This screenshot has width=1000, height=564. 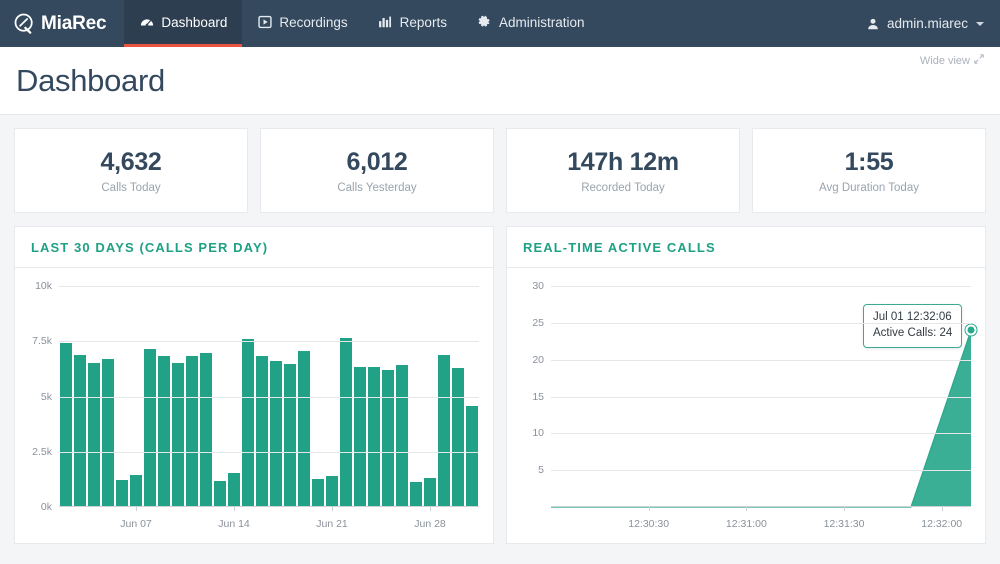 I want to click on user-menu-label: admin.miarec, so click(x=927, y=23).